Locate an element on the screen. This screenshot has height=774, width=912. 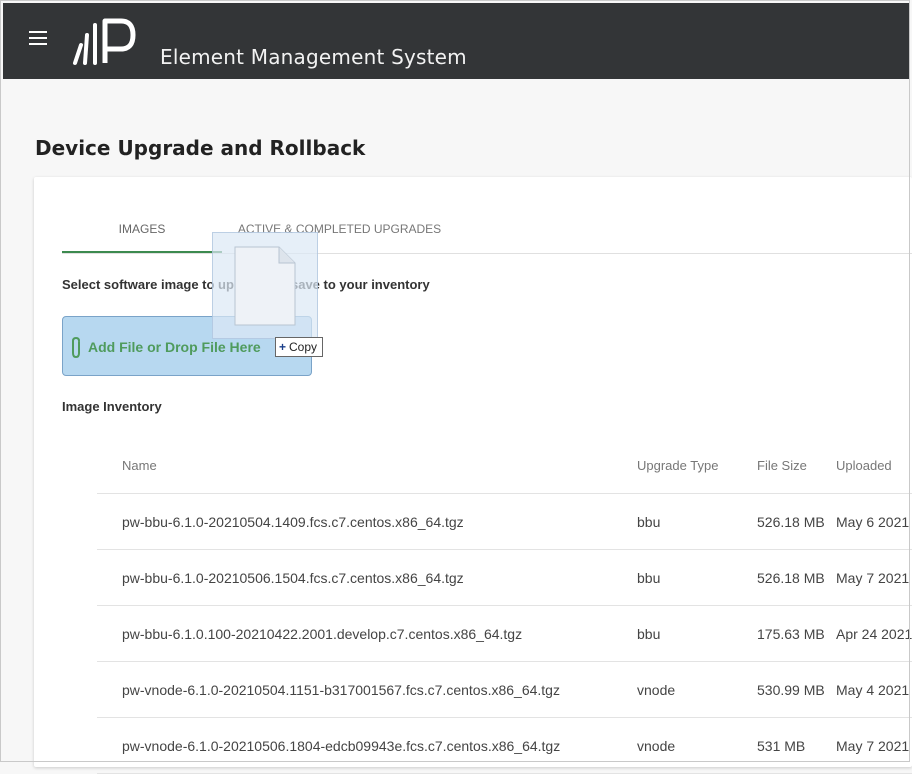
copy-tooltip-label: Copy is located at coordinates (303, 347).